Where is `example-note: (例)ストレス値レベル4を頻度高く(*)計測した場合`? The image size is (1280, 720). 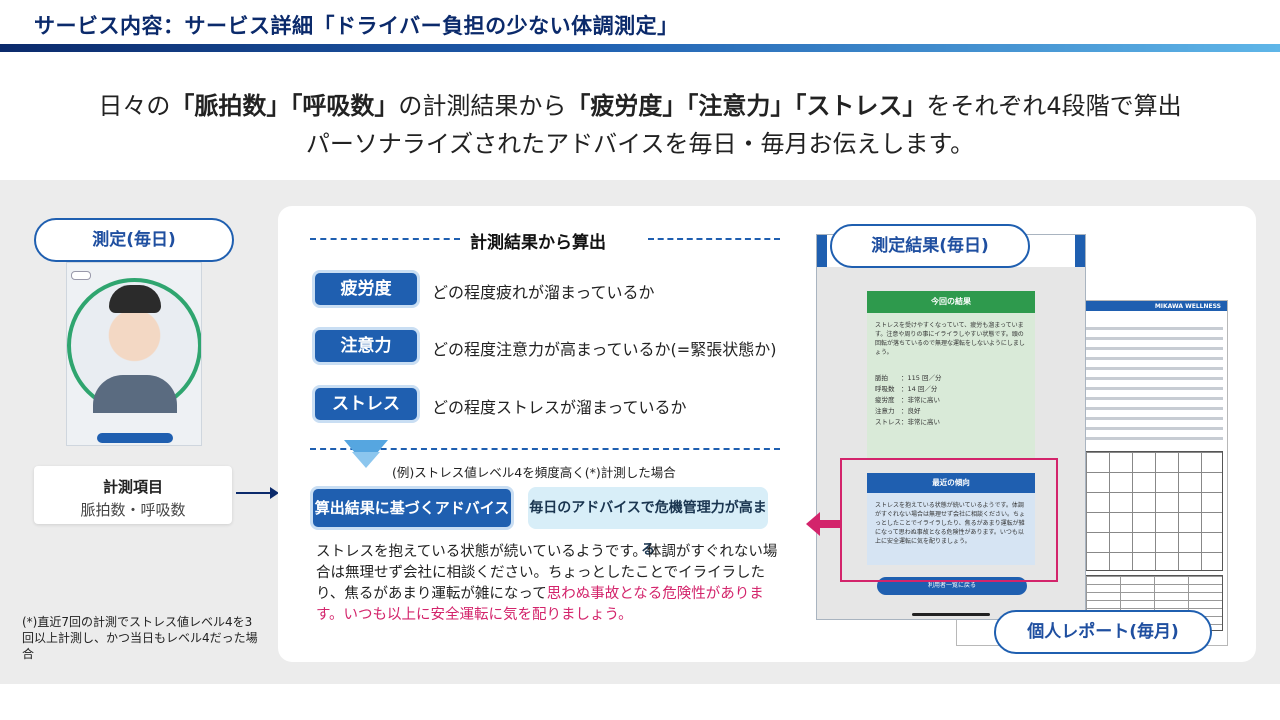
example-note: (例)ストレス値レベル4を頻度高く(*)計測した場合 is located at coordinates (534, 472).